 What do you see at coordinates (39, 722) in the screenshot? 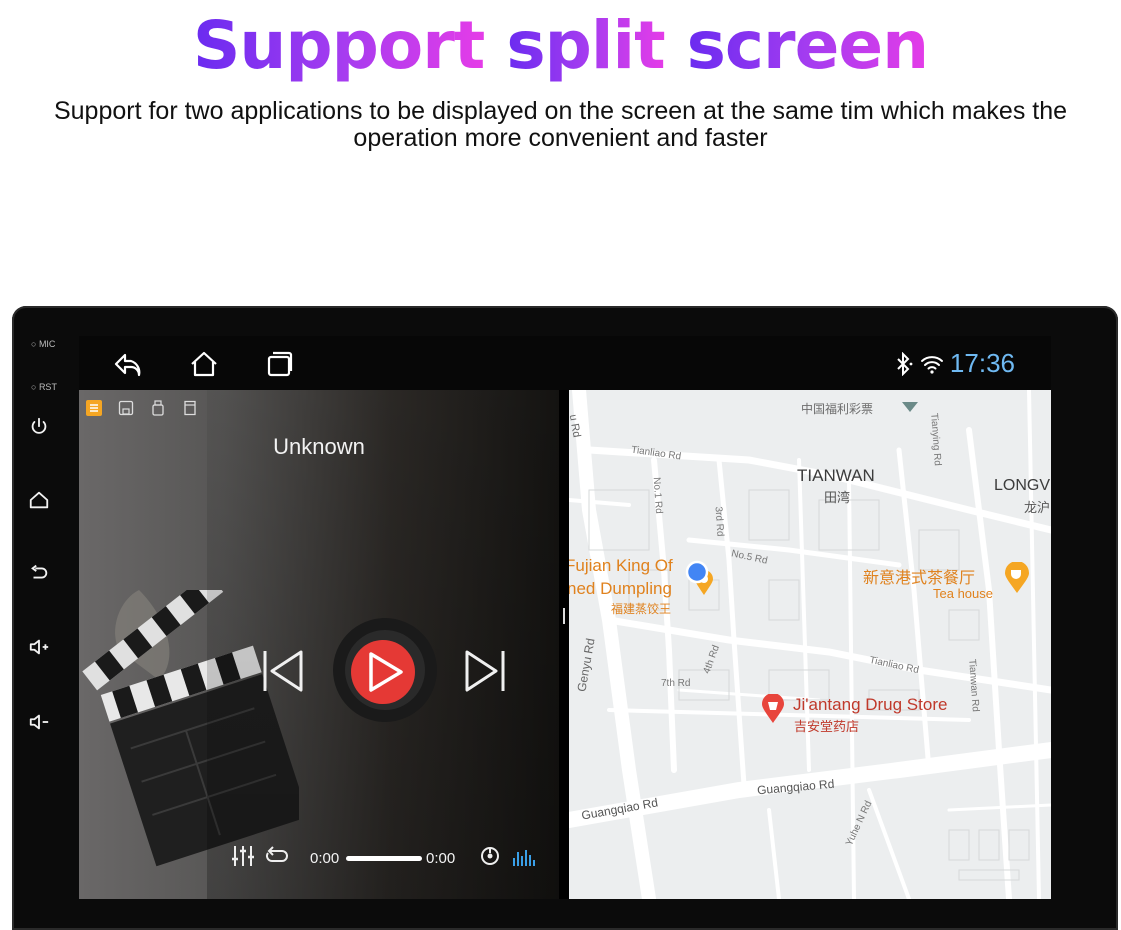
I see `volume-down-icon` at bounding box center [39, 722].